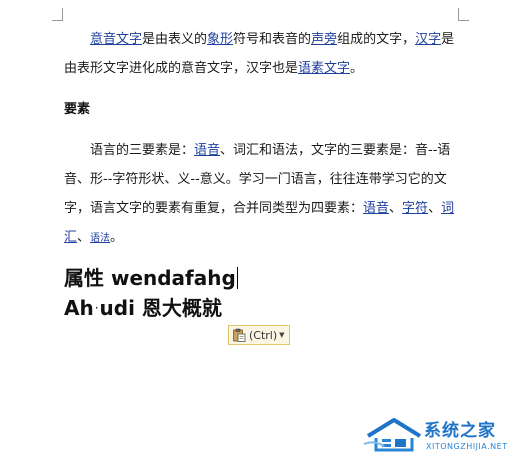  What do you see at coordinates (116, 39) in the screenshot?
I see `link-ideographic-script: 意音文字` at bounding box center [116, 39].